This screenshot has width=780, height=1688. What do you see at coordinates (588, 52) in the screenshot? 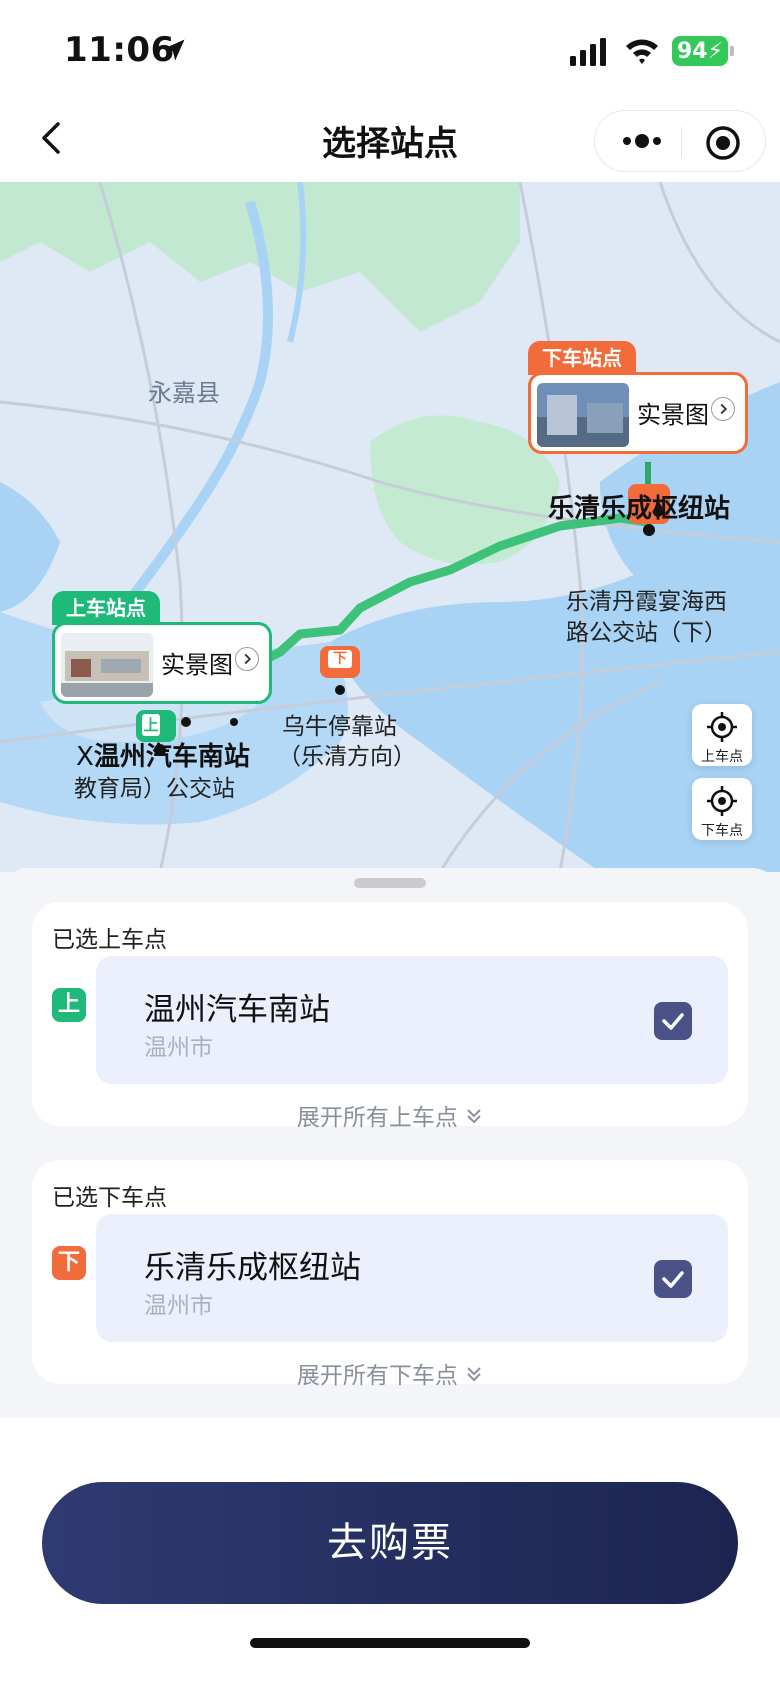
I see `signal-icon` at bounding box center [588, 52].